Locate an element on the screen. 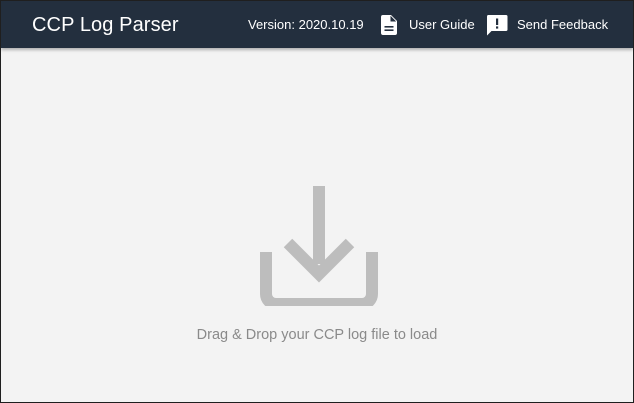 The height and width of the screenshot is (403, 634). send-feedback-button: Send Feedback is located at coordinates (546, 24).